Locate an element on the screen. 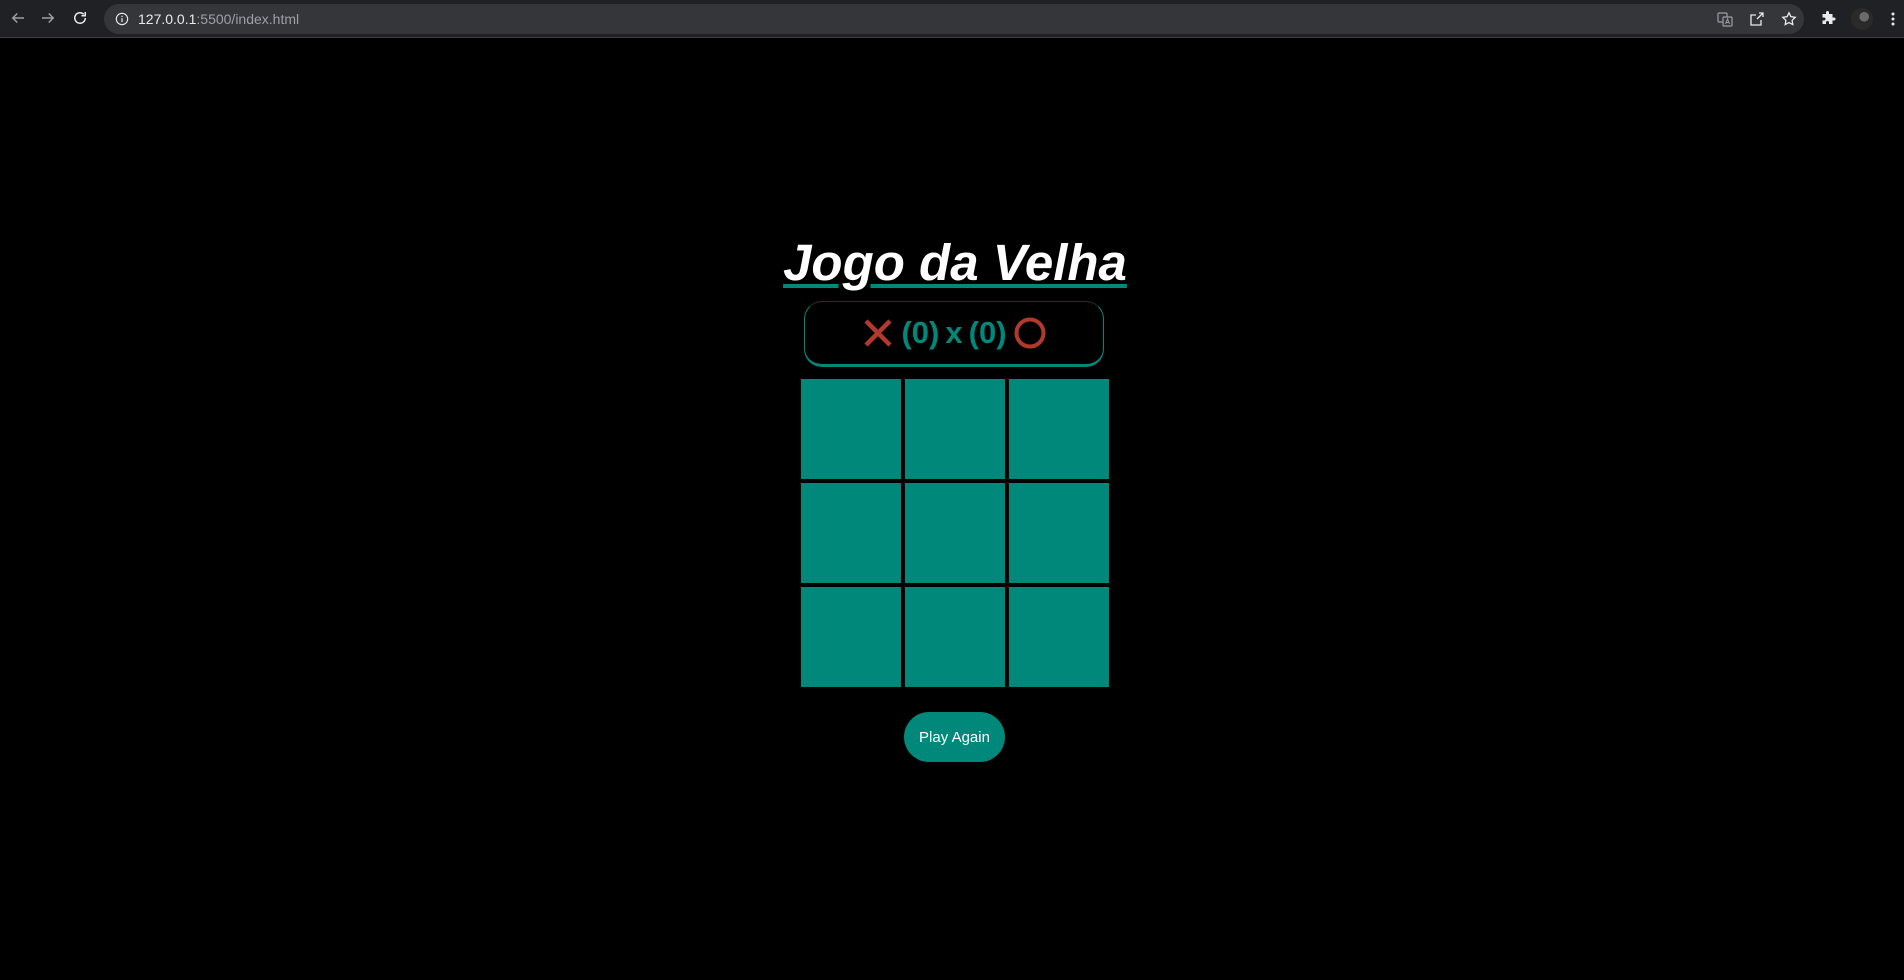 Image resolution: width=1904 pixels, height=980 pixels. page-title: Jogo da Velha is located at coordinates (952, 263).